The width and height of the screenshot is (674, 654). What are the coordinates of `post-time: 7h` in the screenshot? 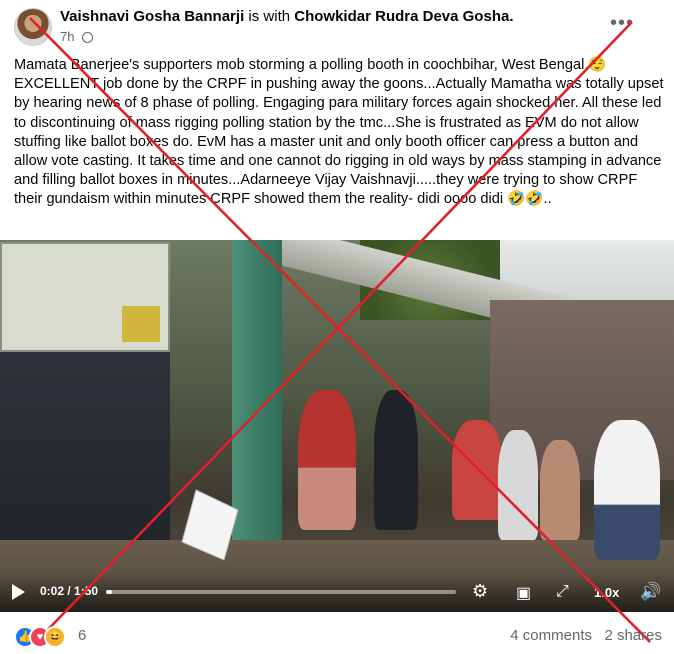 It's located at (67, 36).